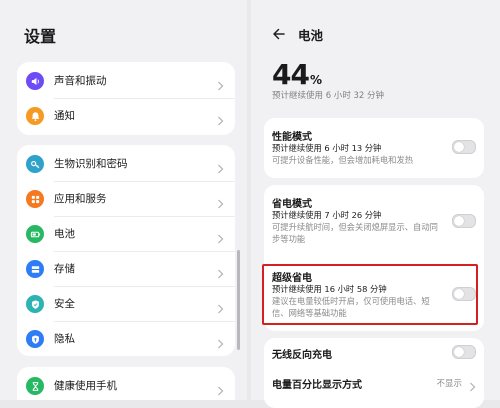  Describe the element at coordinates (315, 80) in the screenshot. I see `battery-percent-unit: %` at that location.